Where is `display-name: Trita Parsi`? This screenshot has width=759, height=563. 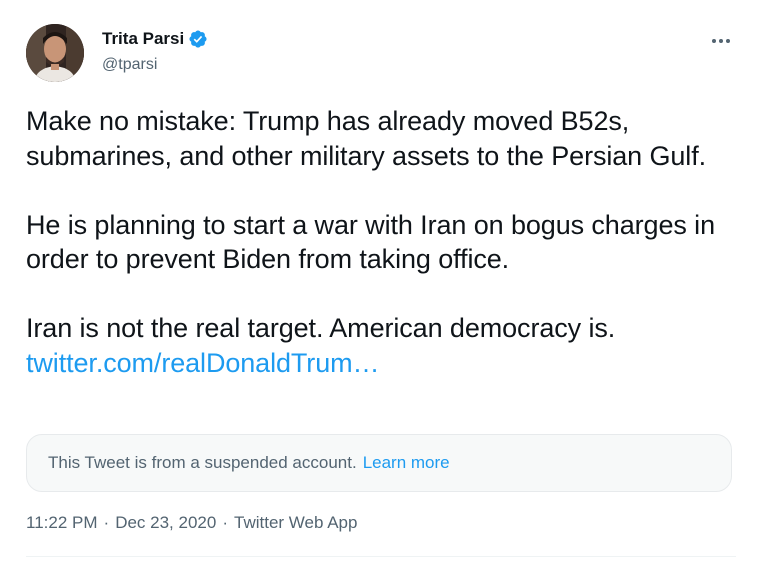
display-name: Trita Parsi is located at coordinates (143, 39).